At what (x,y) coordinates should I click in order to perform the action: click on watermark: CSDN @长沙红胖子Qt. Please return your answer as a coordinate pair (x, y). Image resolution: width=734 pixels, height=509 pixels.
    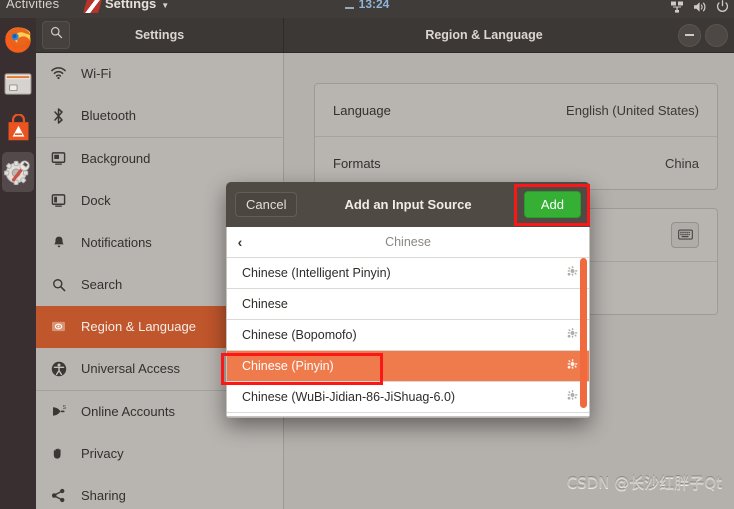
    Looking at the image, I should click on (644, 483).